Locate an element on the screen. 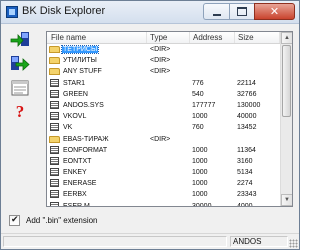  file-name: VKOVL is located at coordinates (75, 117).